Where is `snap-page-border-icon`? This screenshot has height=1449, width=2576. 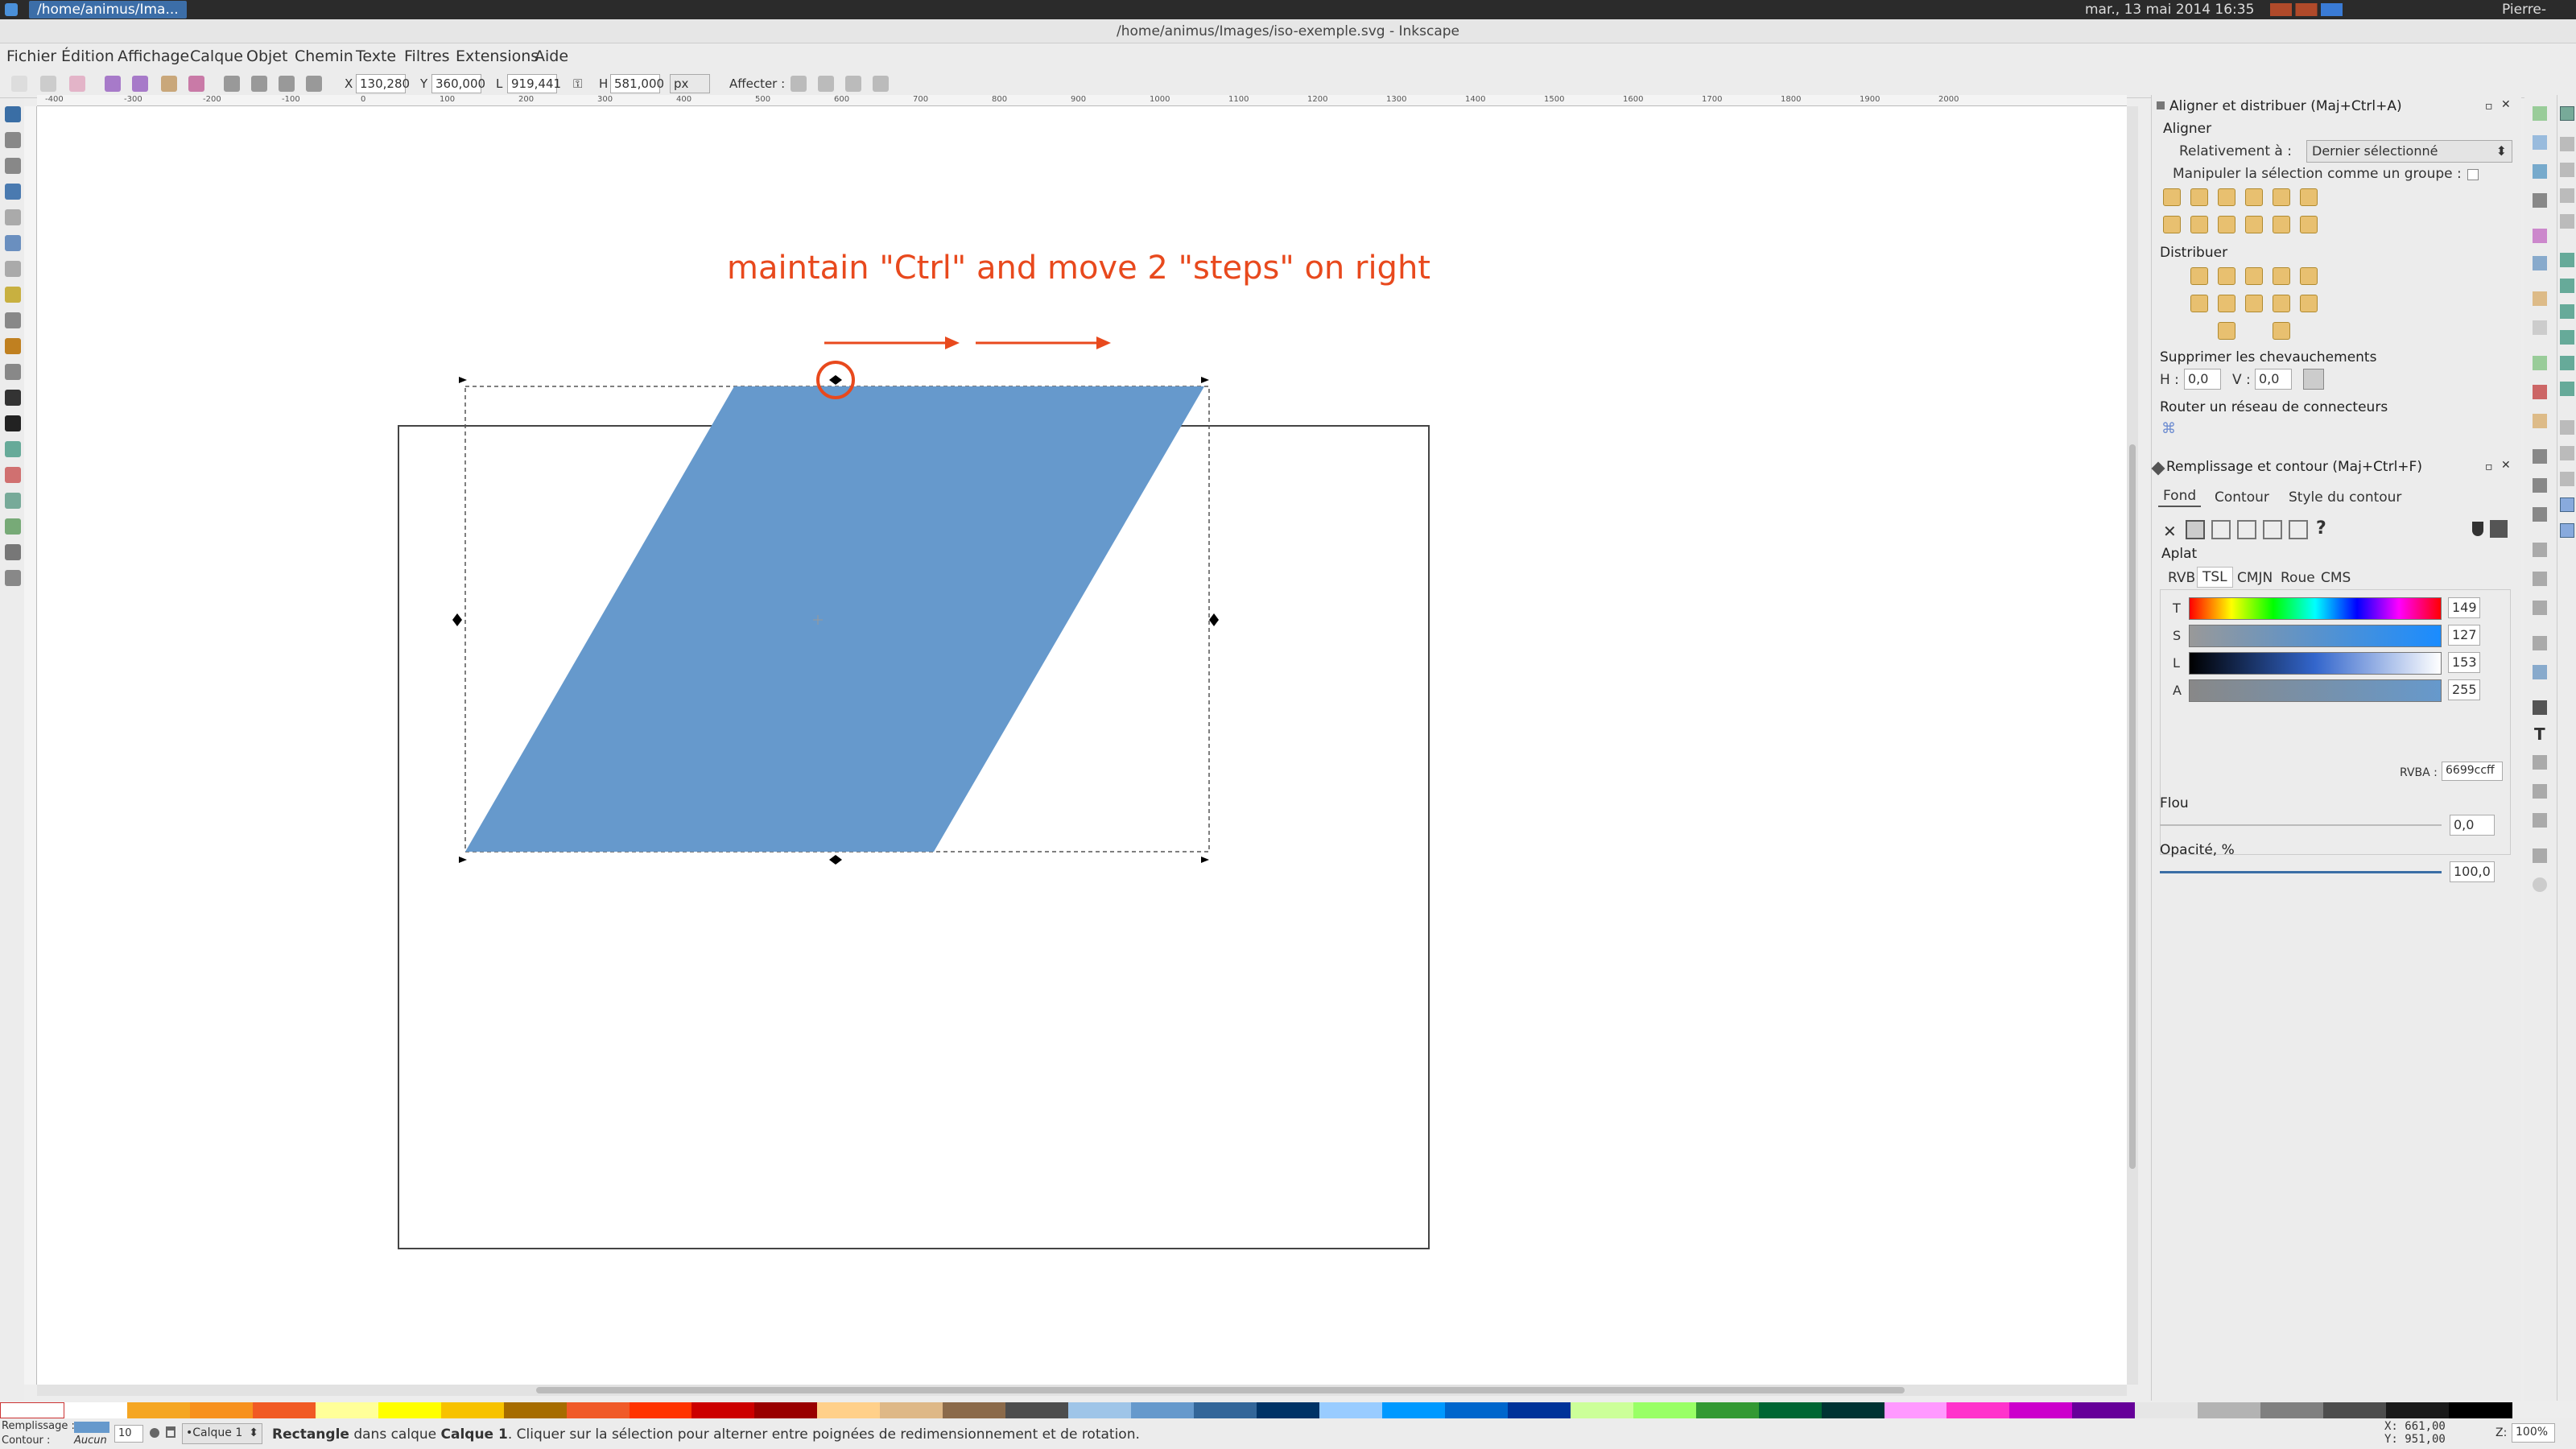 snap-page-border-icon is located at coordinates (2567, 479).